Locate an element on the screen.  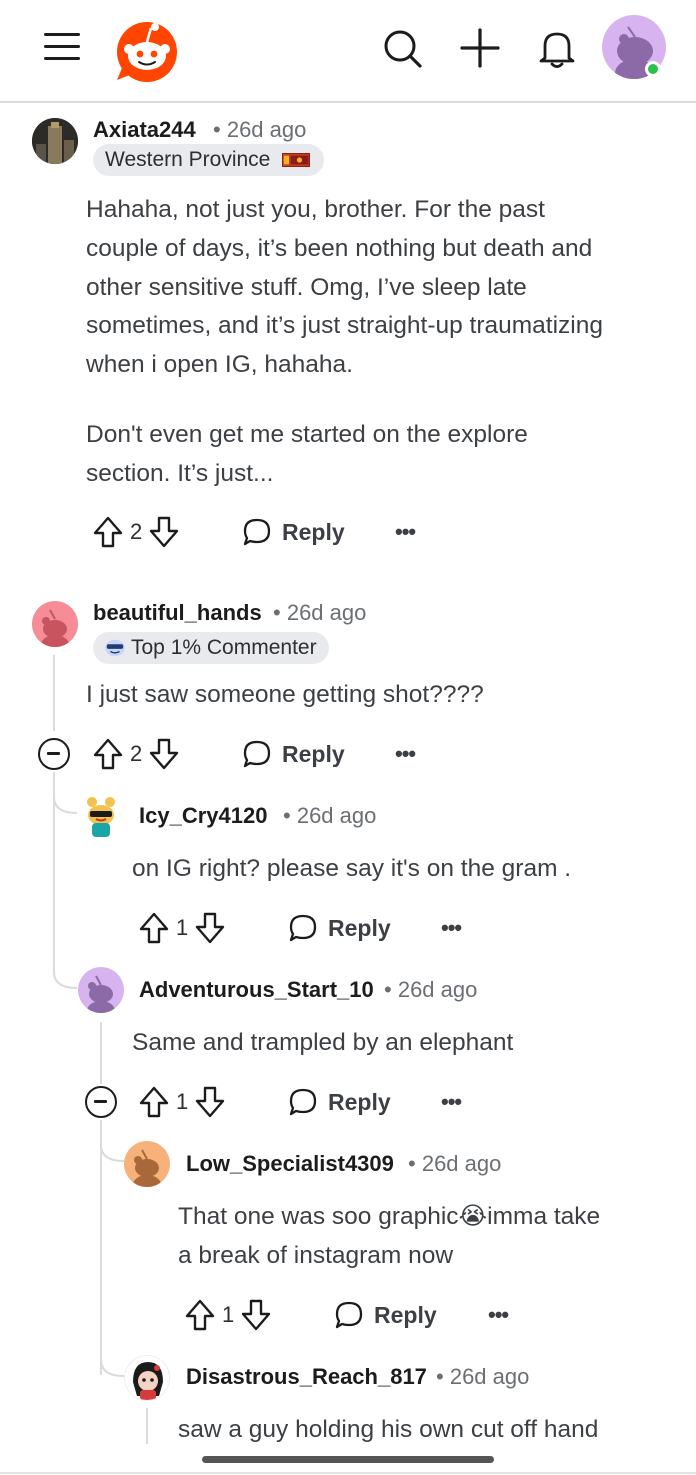
home-indicator is located at coordinates (348, 1459).